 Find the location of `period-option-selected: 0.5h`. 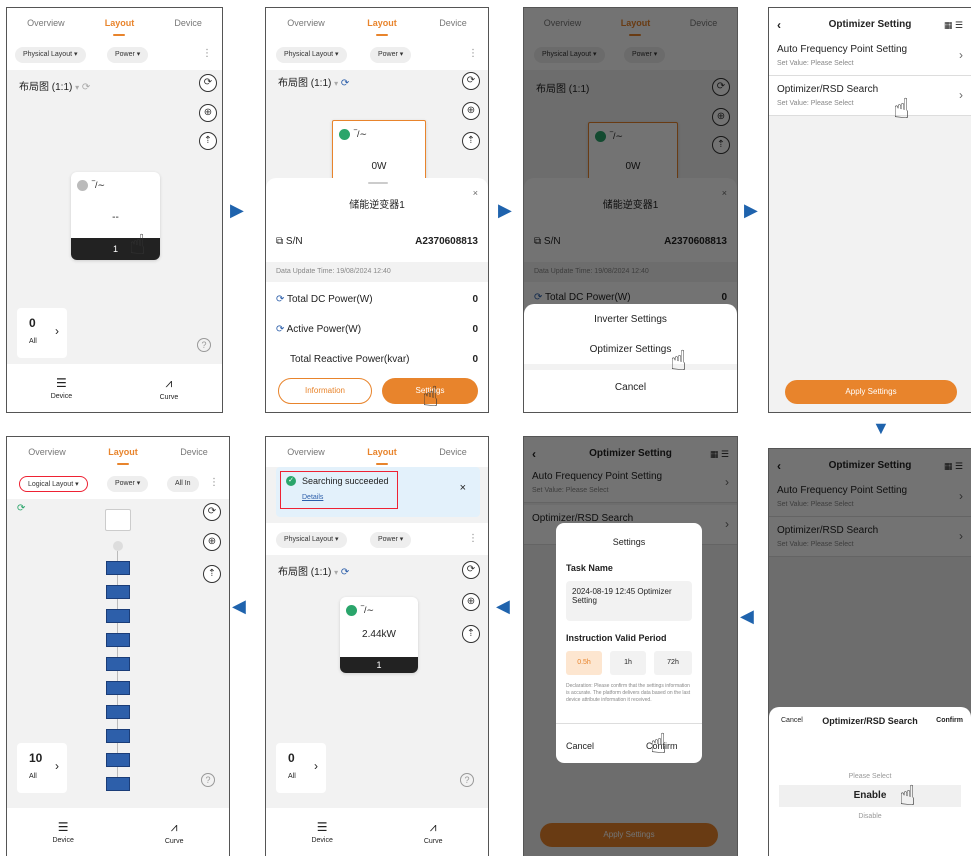

period-option-selected: 0.5h is located at coordinates (584, 663).